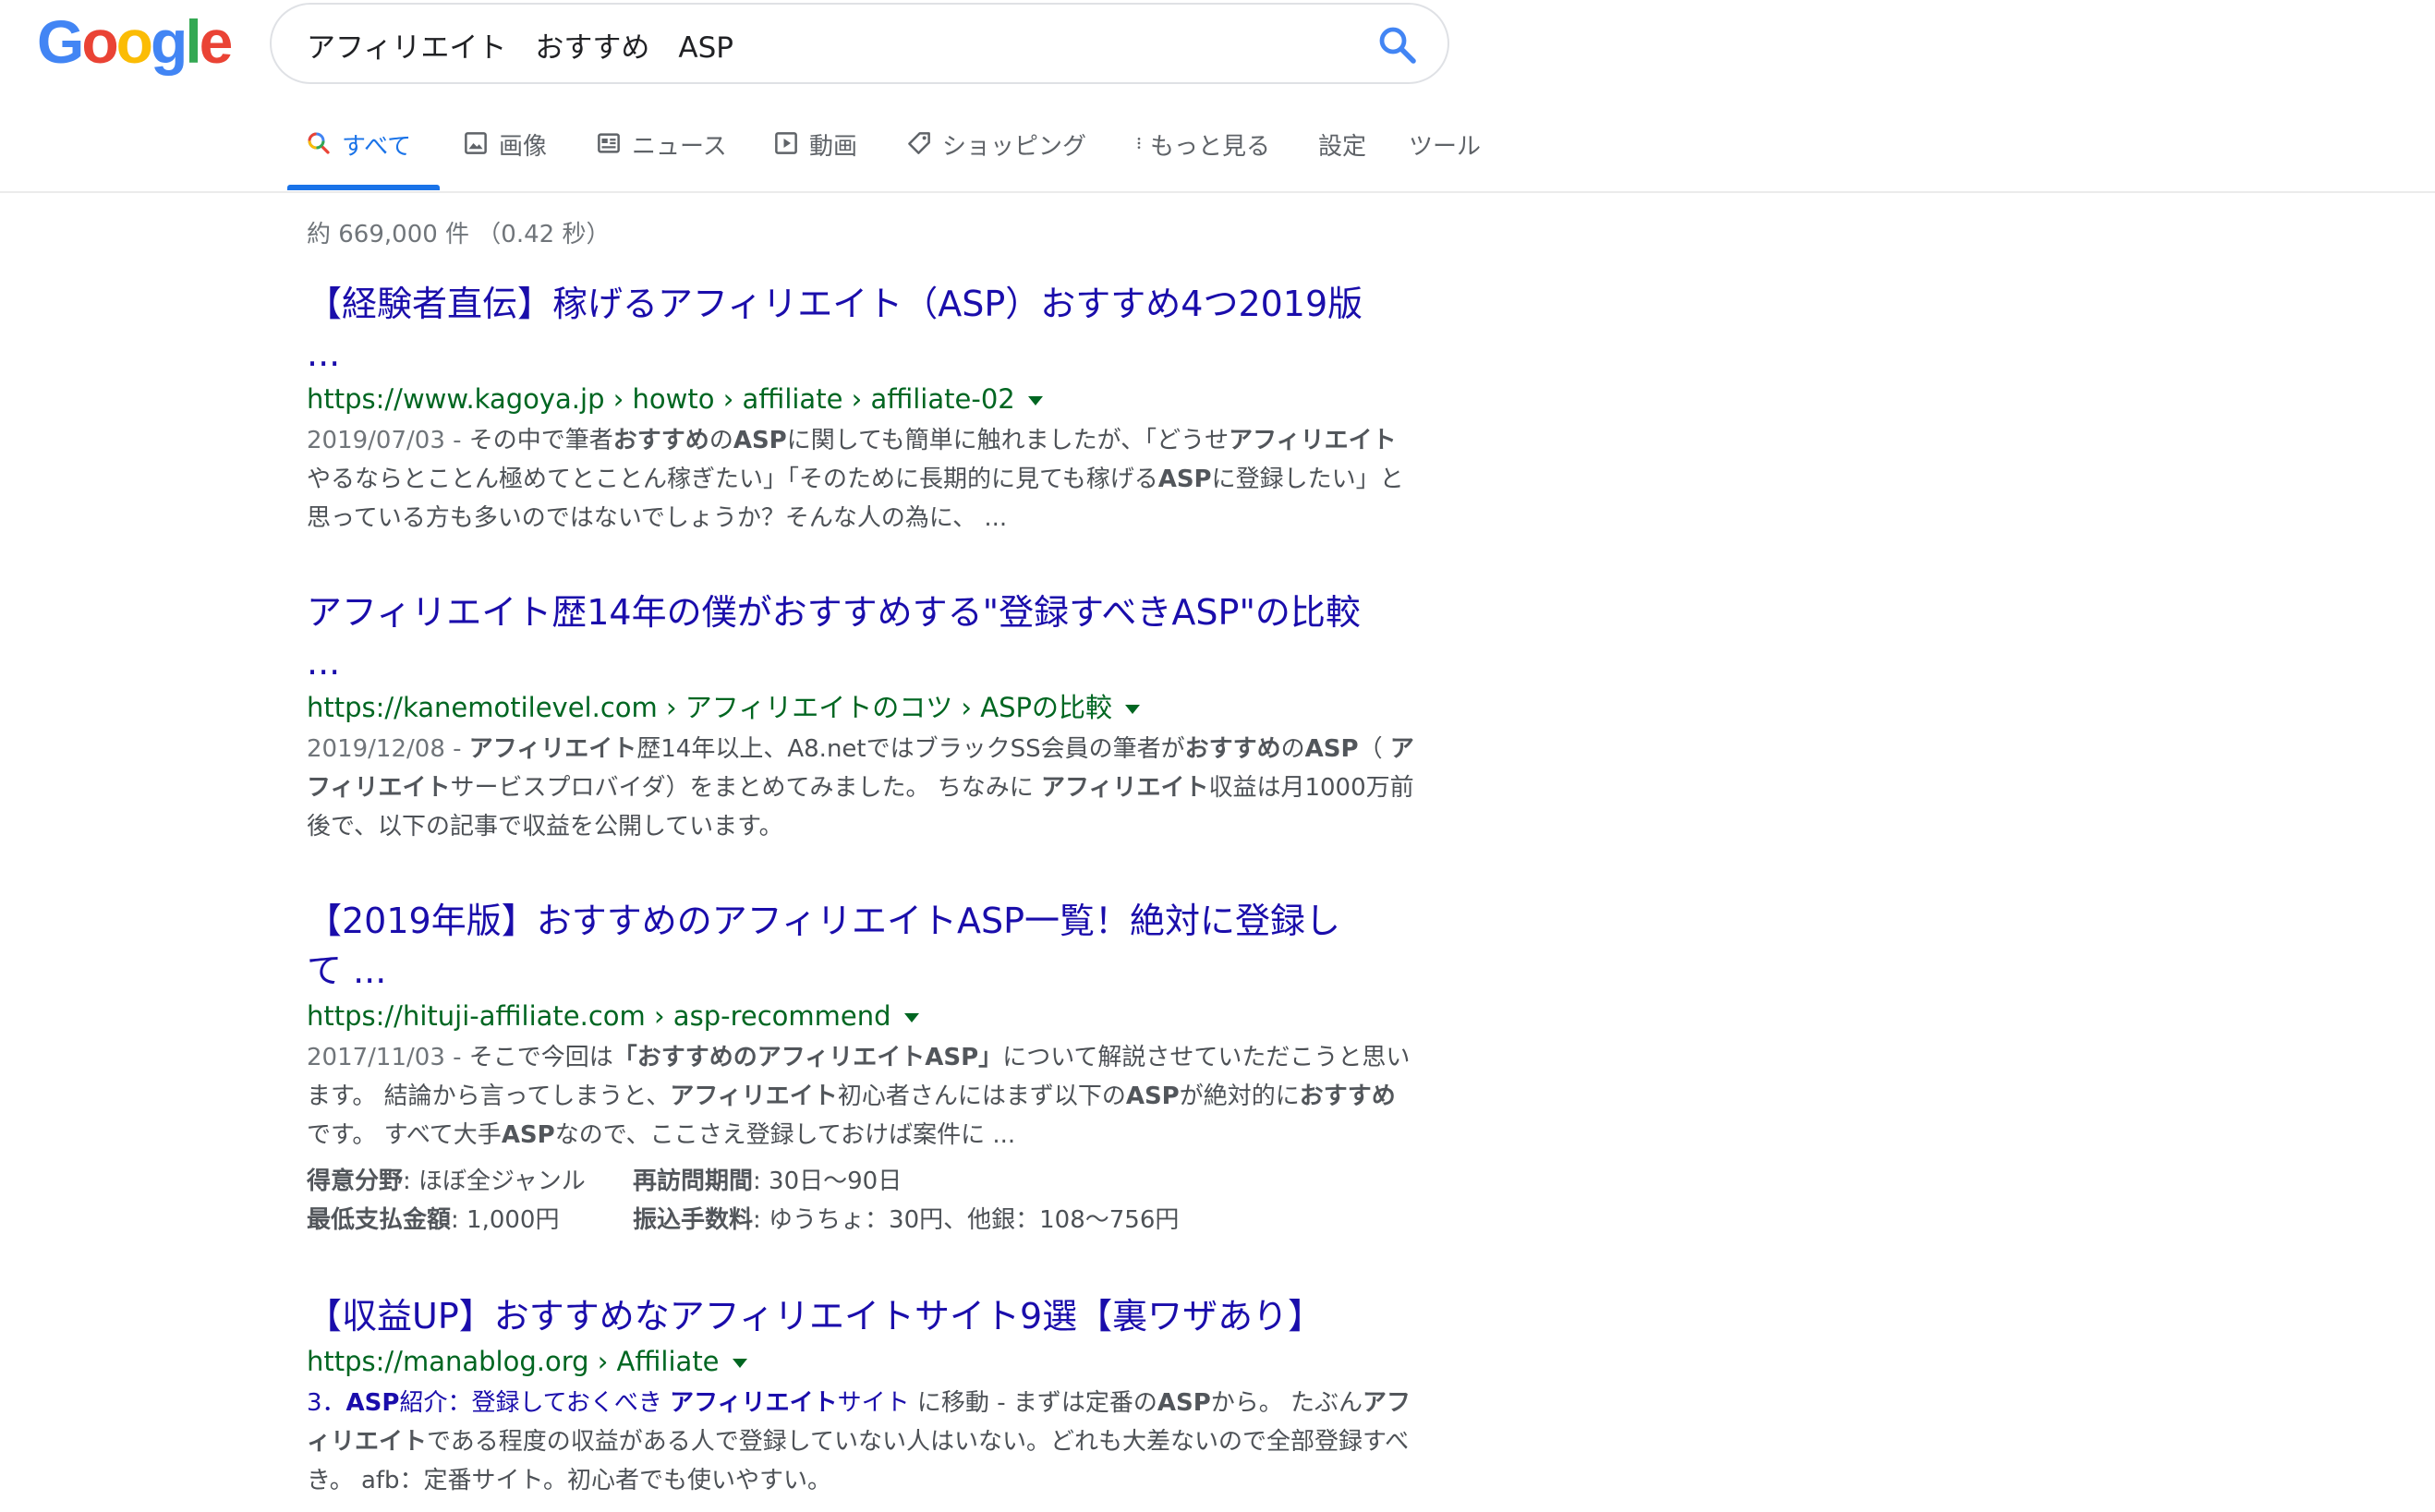 This screenshot has width=2435, height=1512. Describe the element at coordinates (745, 788) in the screenshot. I see `snippet-segment: サービスプロバイダ）をまとめてみました。 ちなみに` at that location.